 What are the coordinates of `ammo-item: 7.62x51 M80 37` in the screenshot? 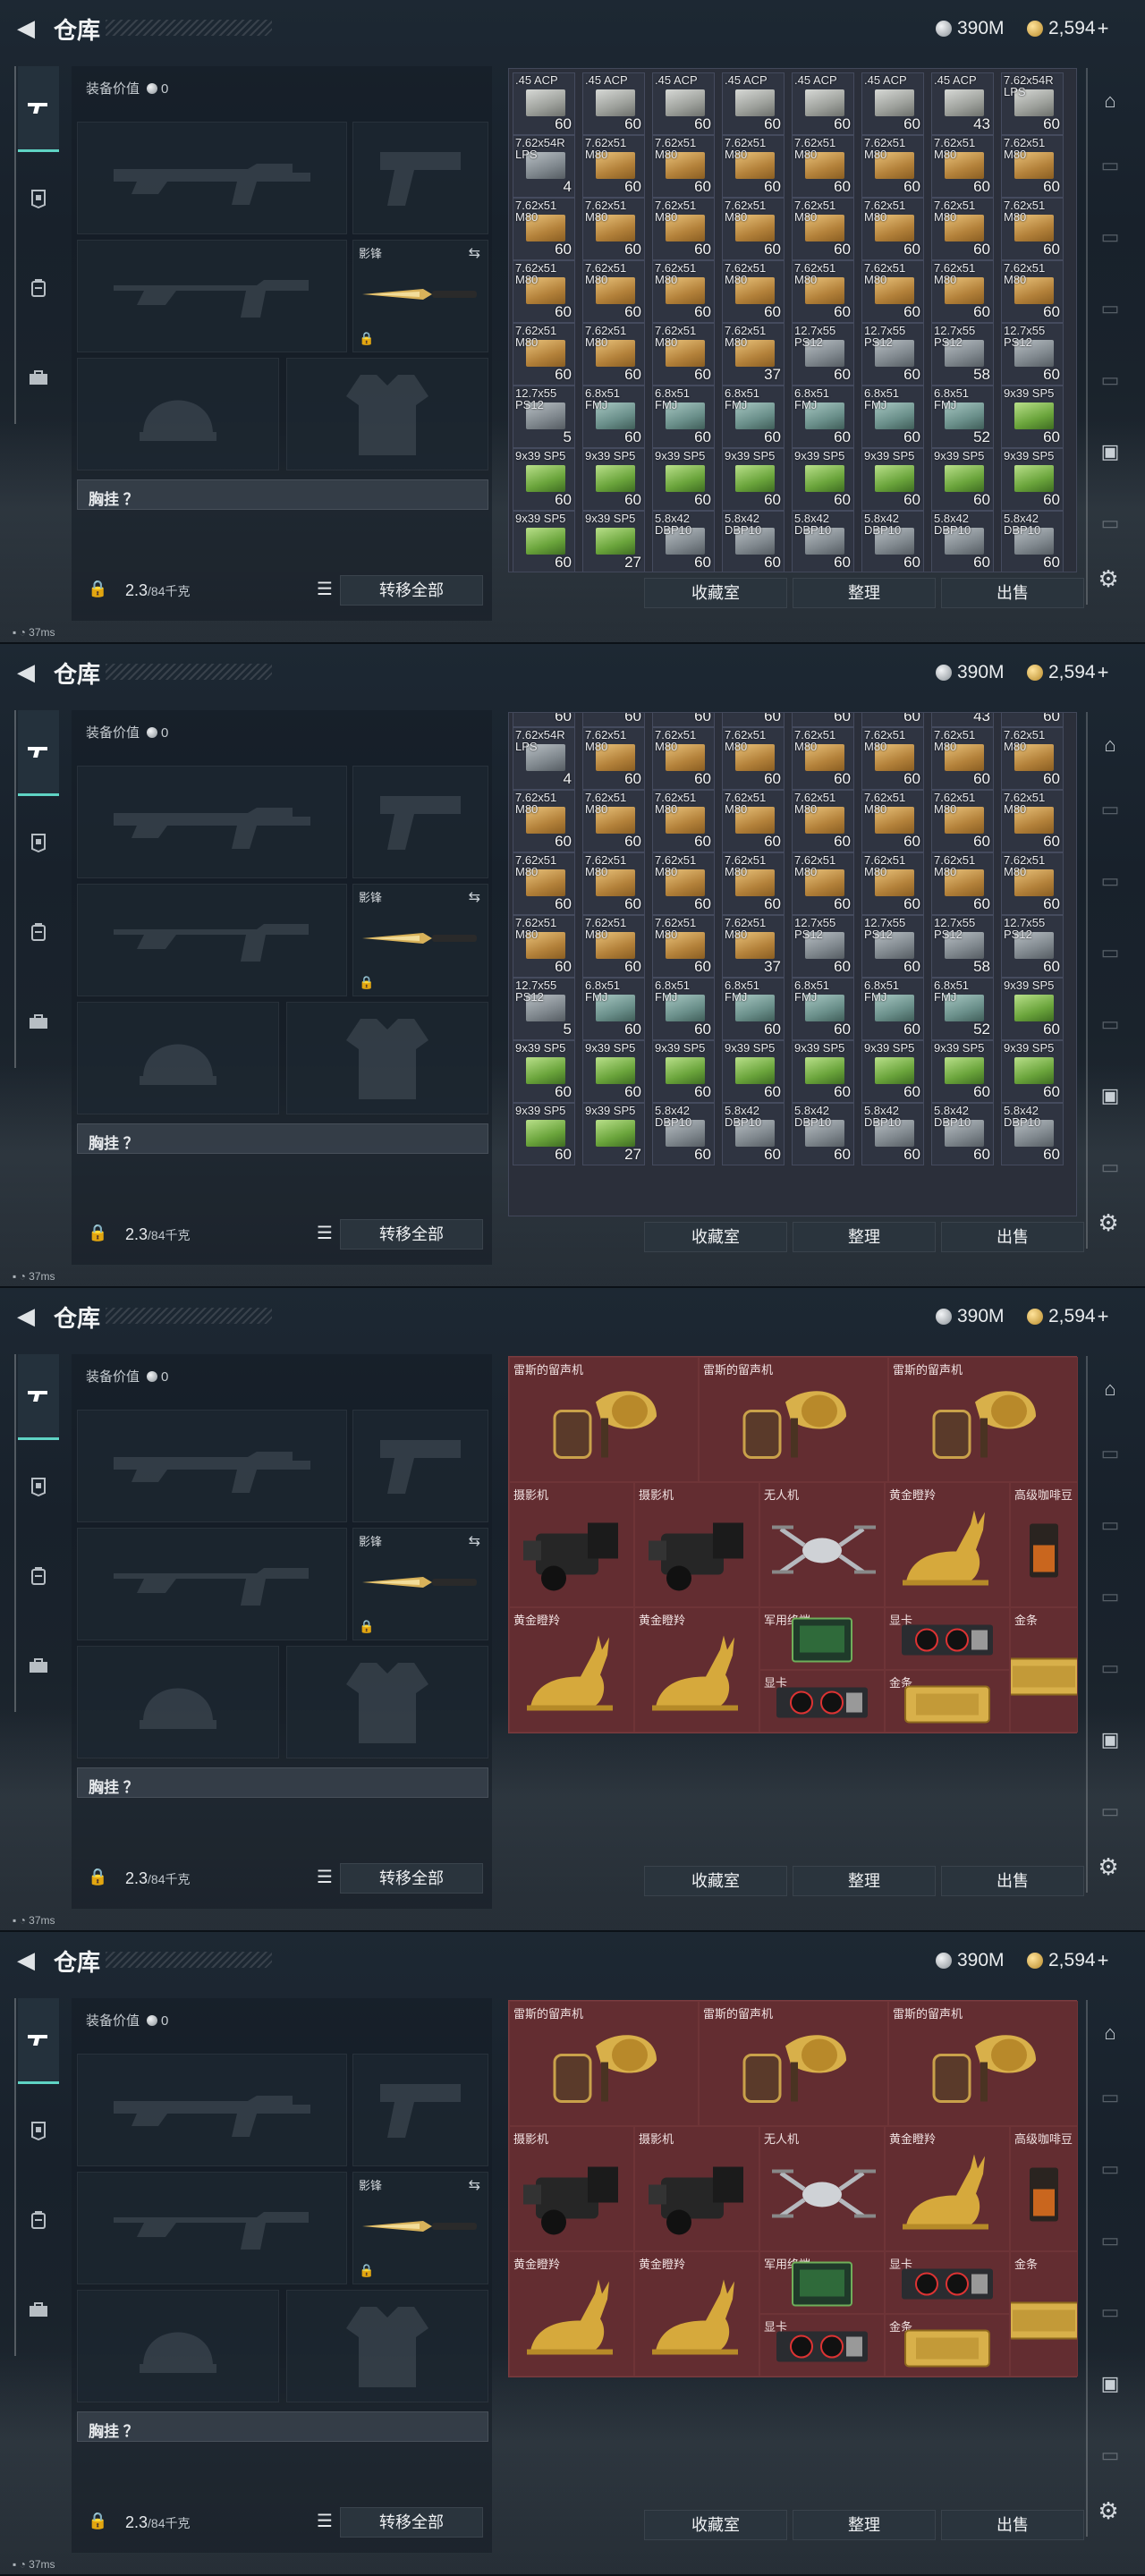 It's located at (753, 354).